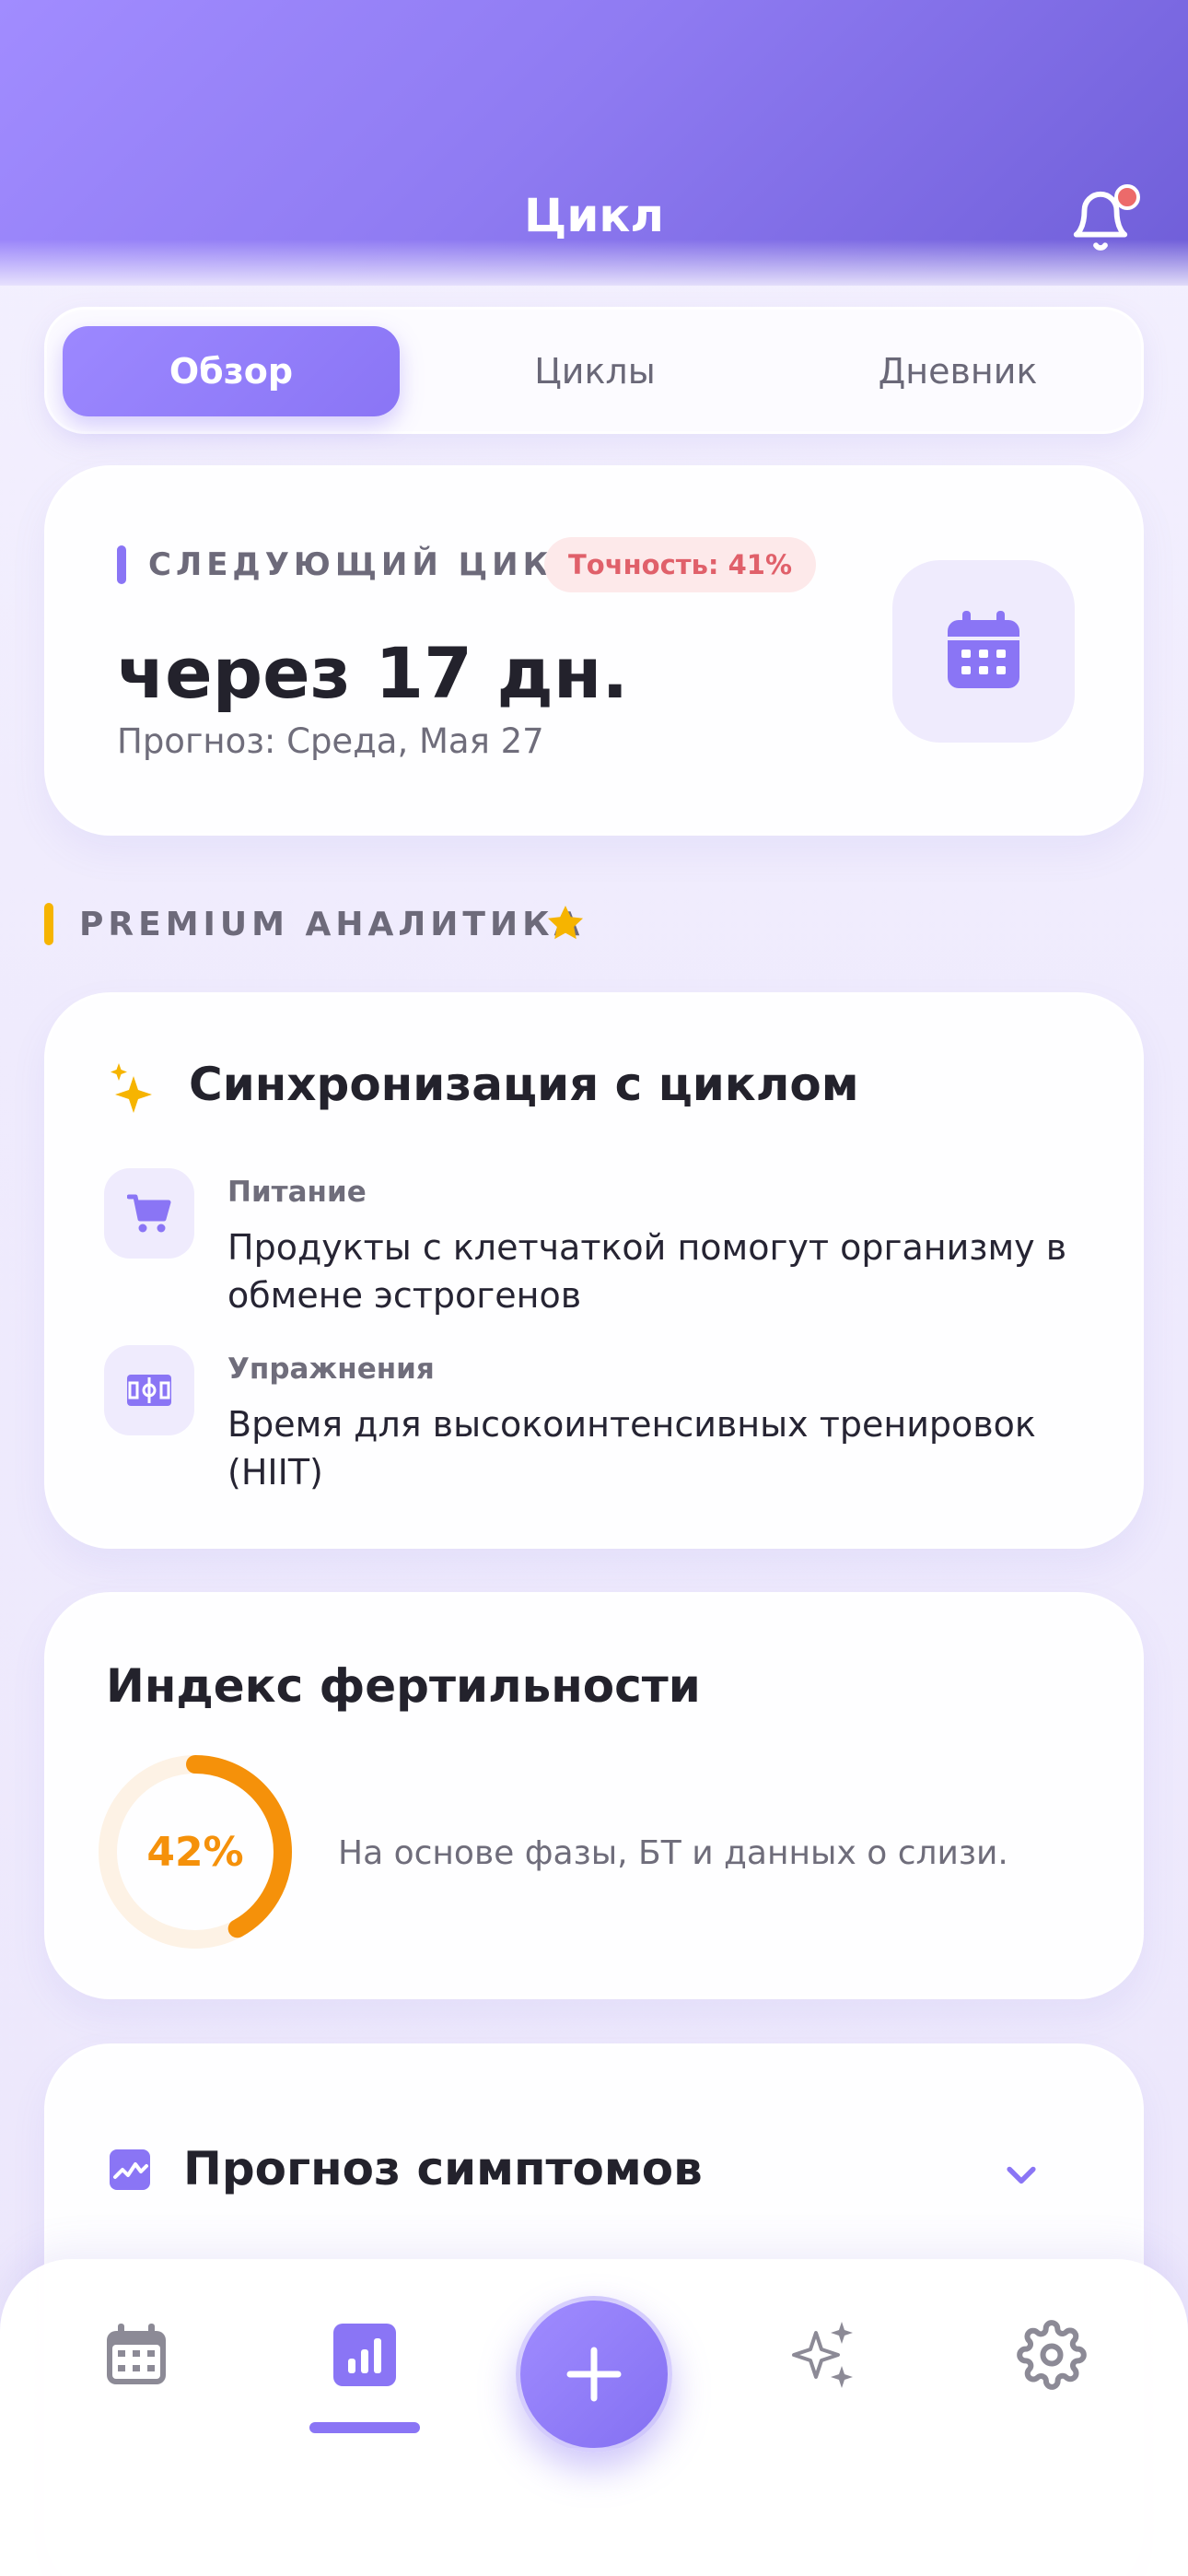  What do you see at coordinates (443, 2168) in the screenshot?
I see `symptoms-title: Прогноз симптомов` at bounding box center [443, 2168].